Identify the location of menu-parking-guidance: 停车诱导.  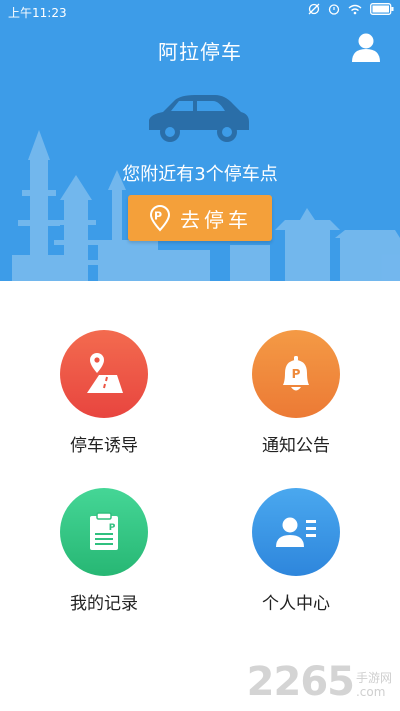
(104, 393).